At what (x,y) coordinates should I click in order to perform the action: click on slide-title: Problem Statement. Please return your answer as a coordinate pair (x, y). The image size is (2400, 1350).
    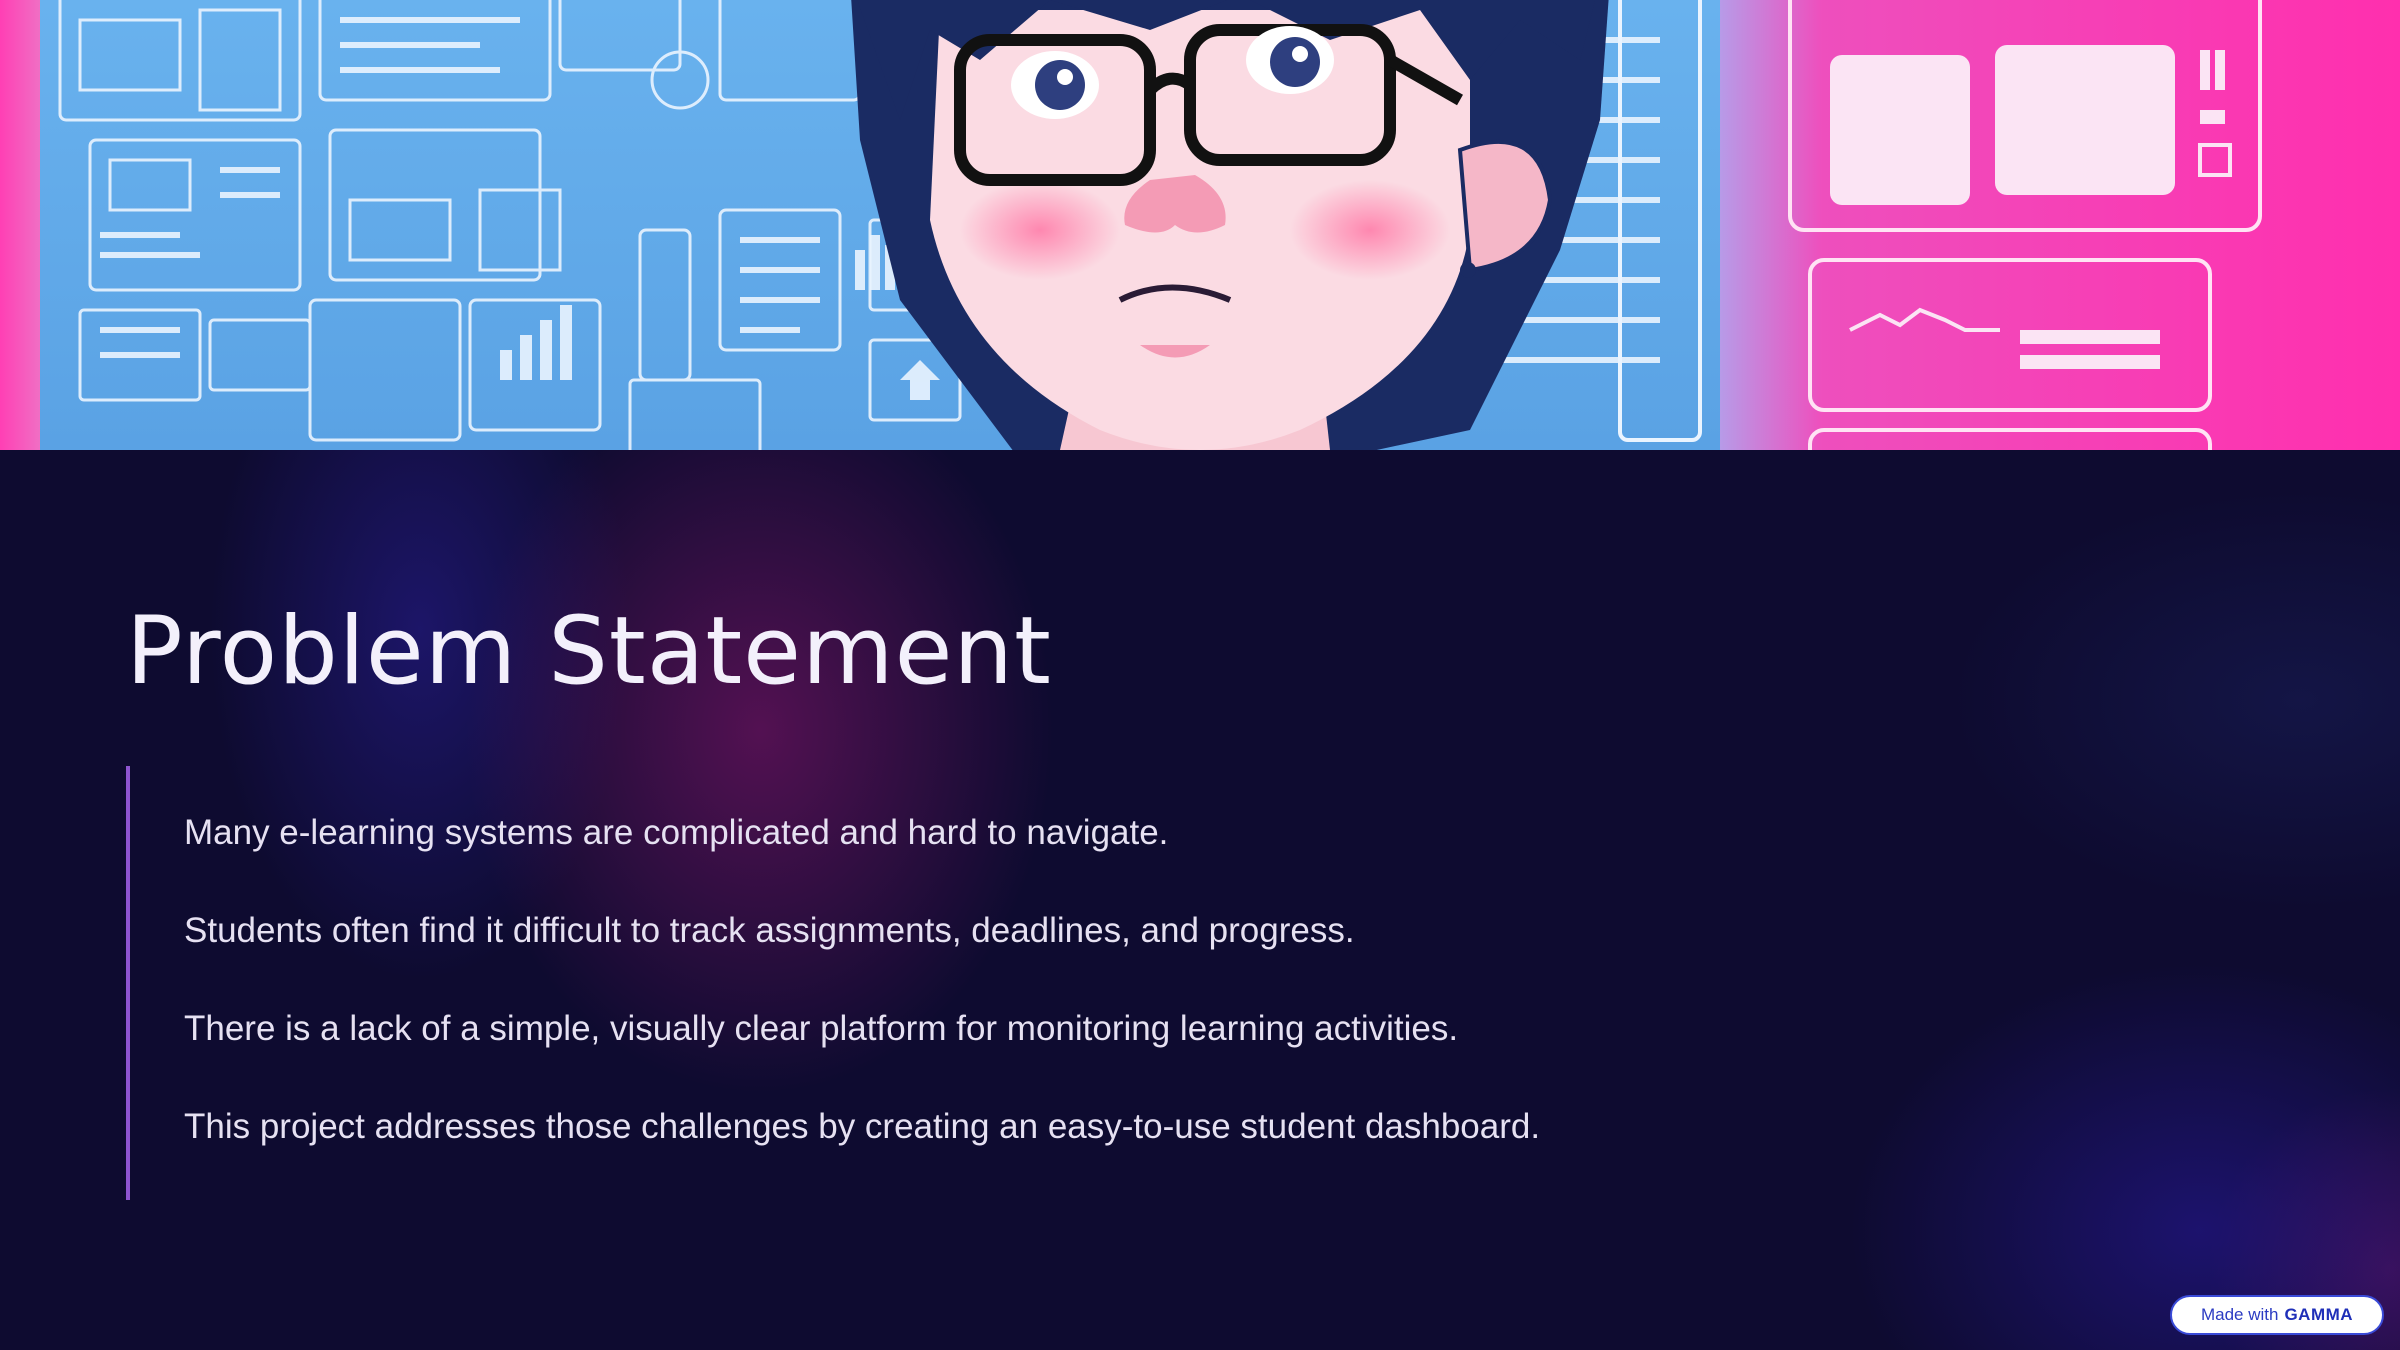
    Looking at the image, I should click on (589, 651).